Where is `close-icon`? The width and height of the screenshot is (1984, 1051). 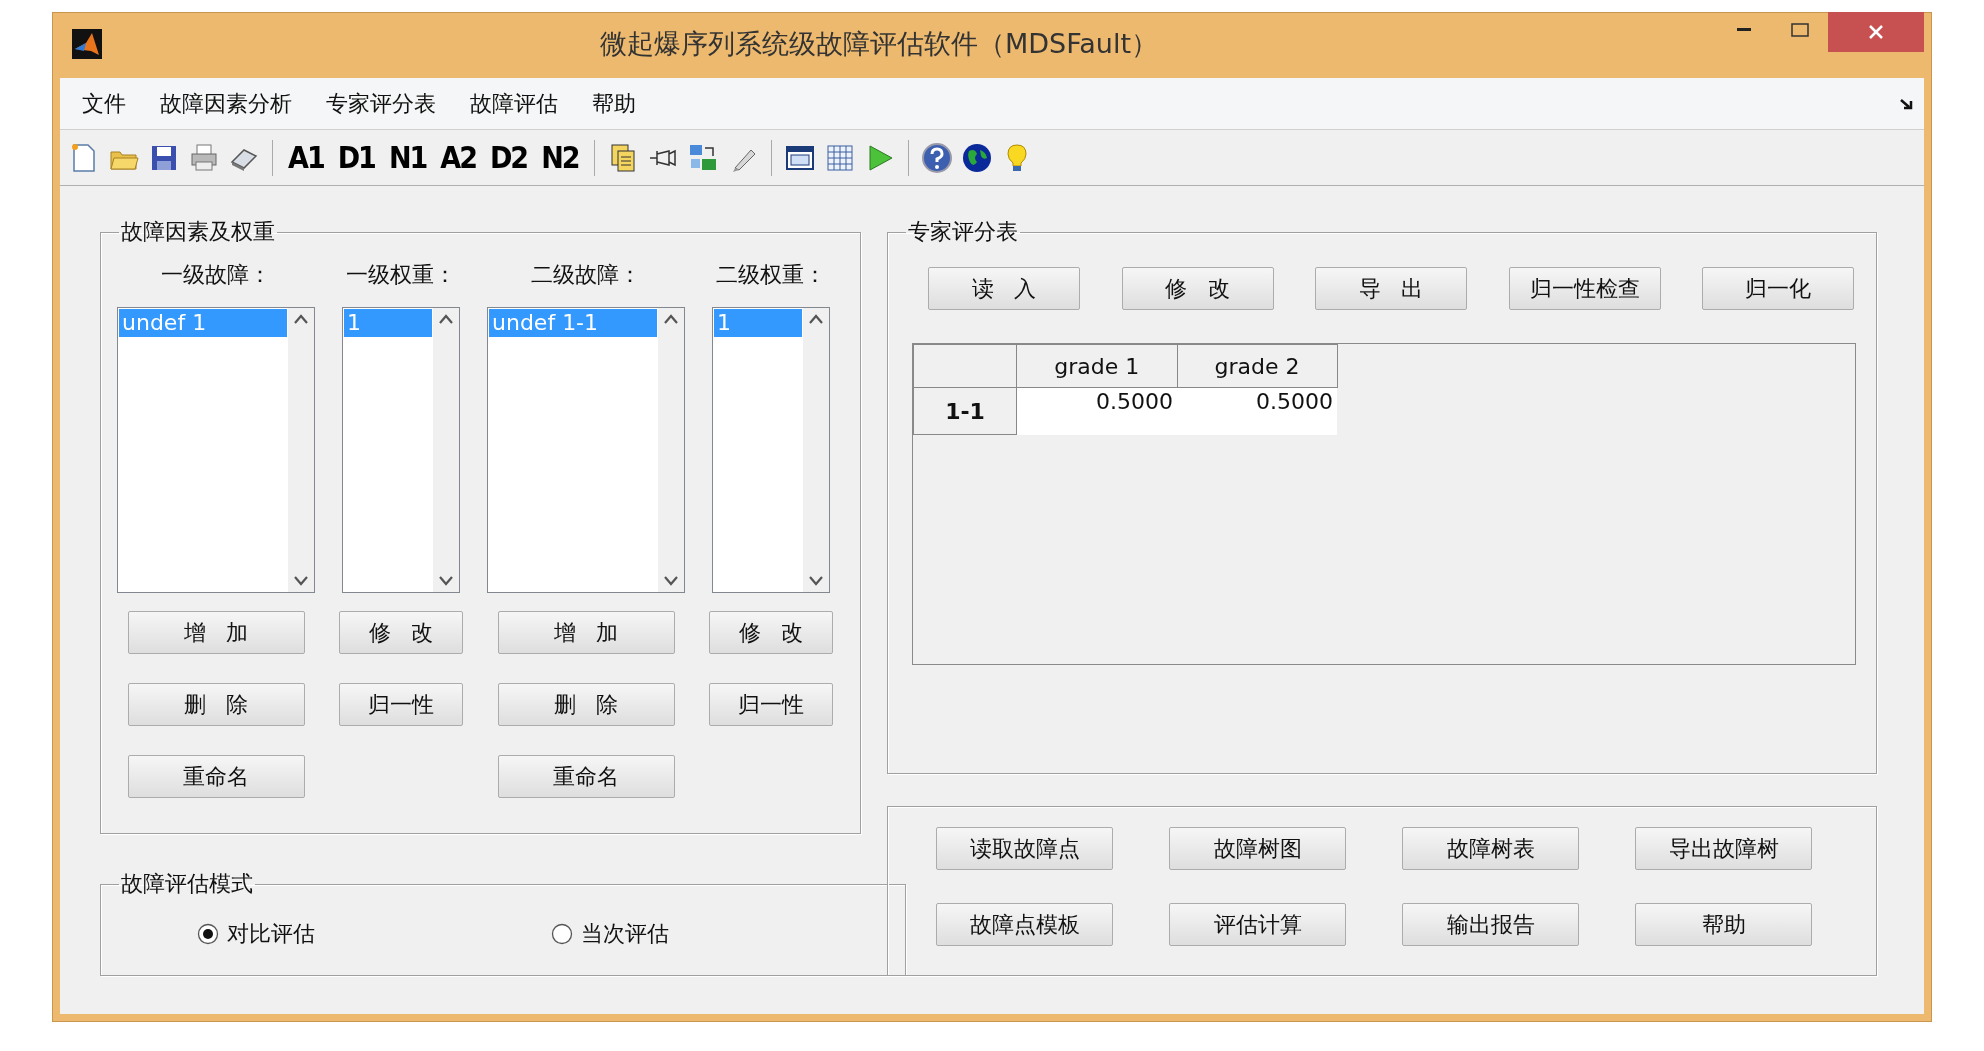
close-icon is located at coordinates (1876, 32).